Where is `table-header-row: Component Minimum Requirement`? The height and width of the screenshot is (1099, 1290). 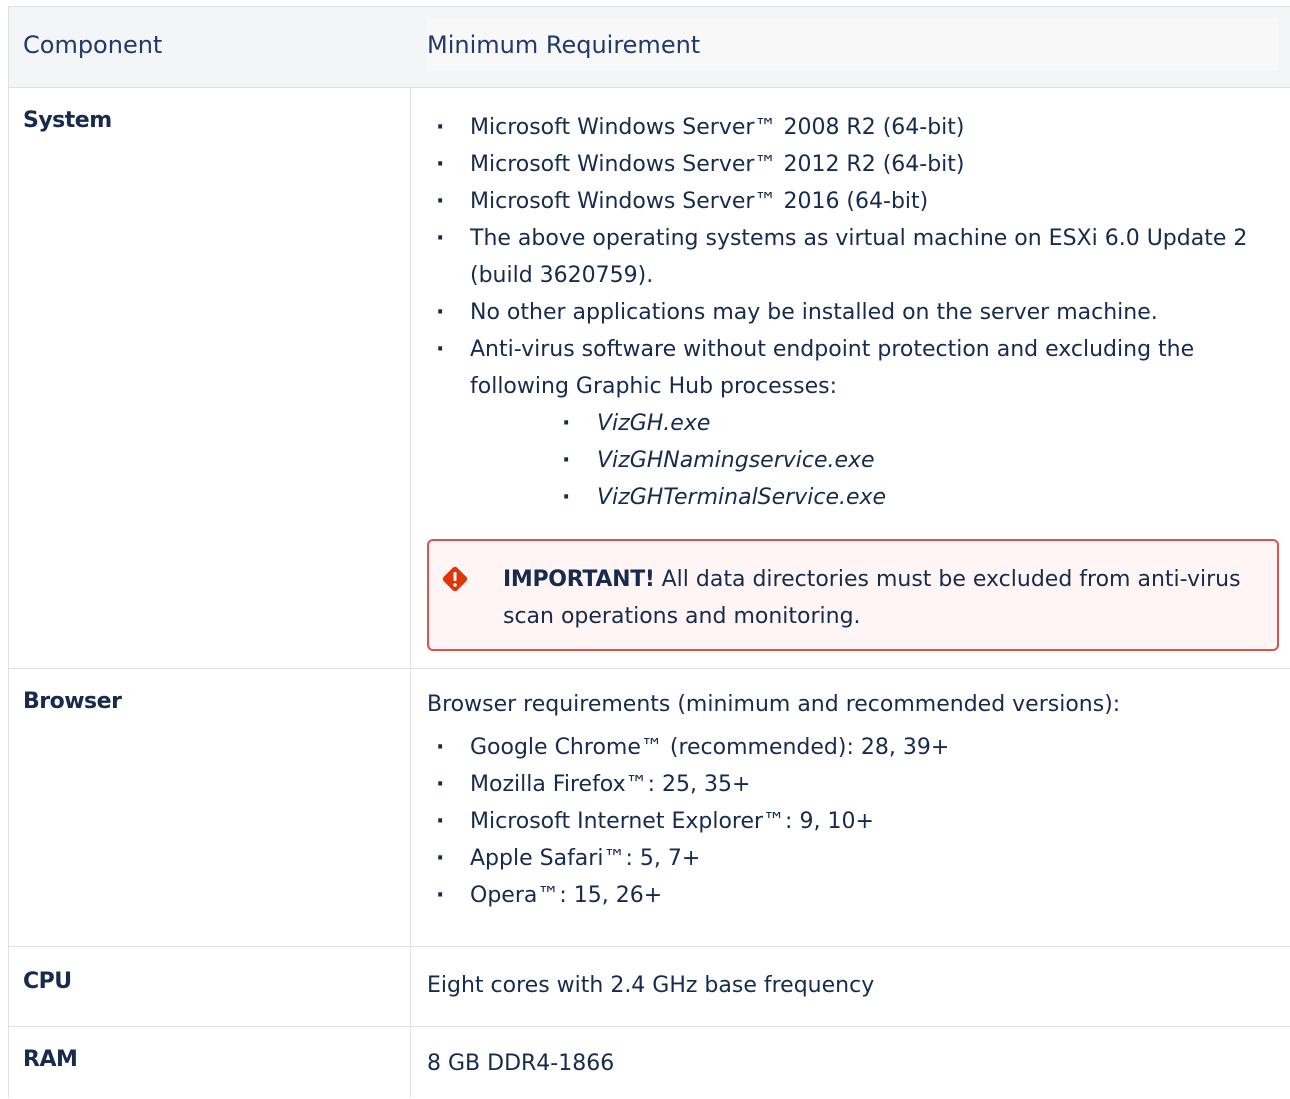
table-header-row: Component Minimum Requirement is located at coordinates (649, 47).